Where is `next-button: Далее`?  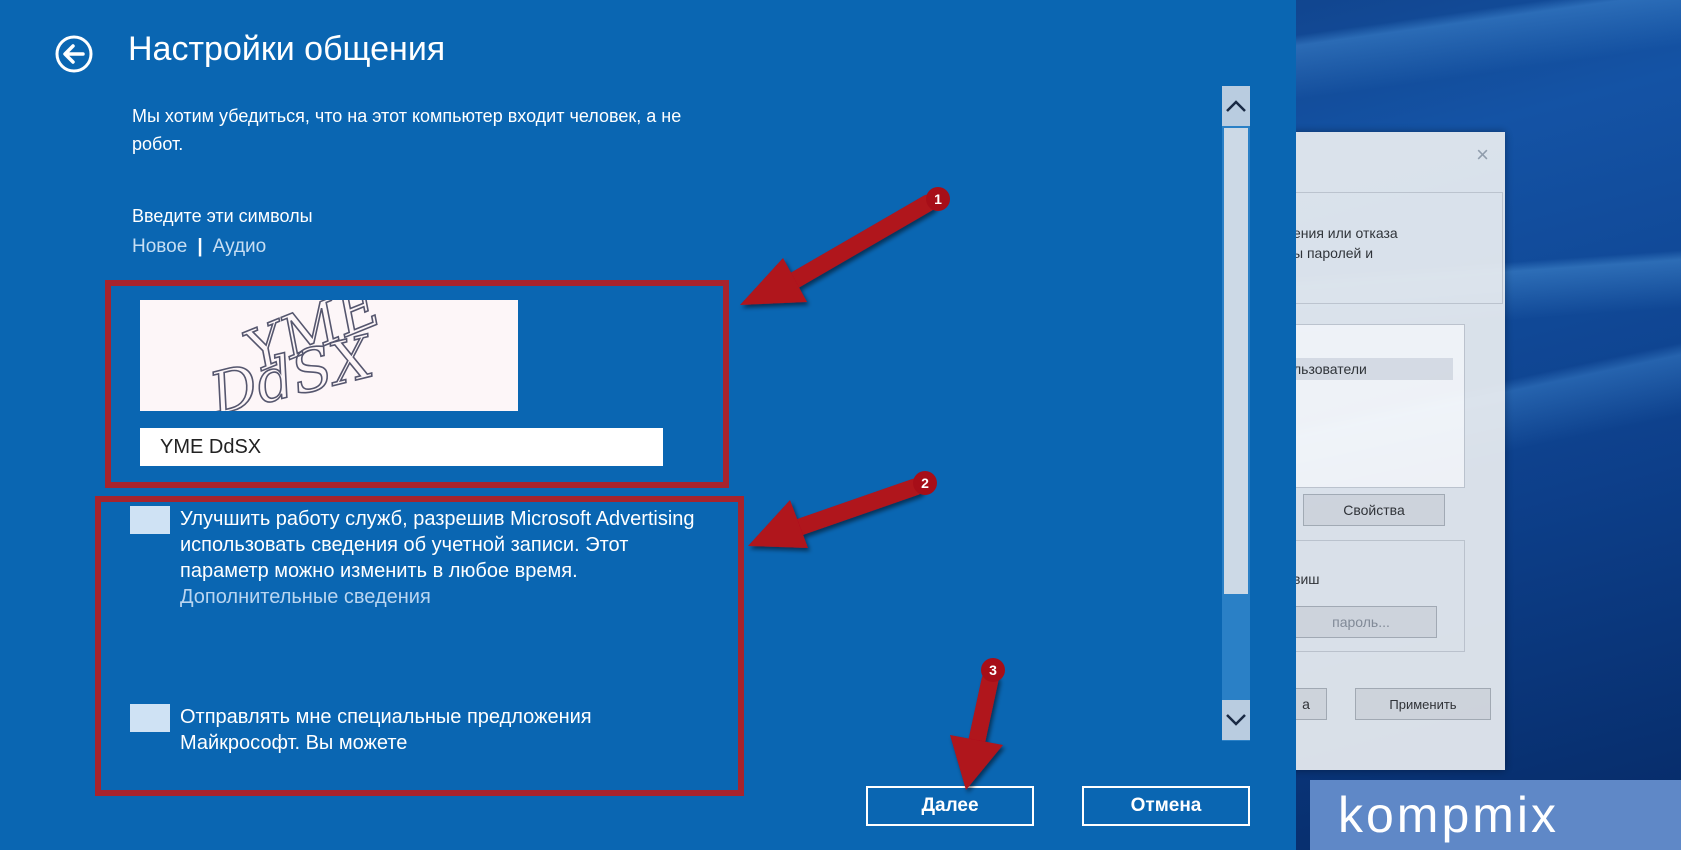
next-button: Далее is located at coordinates (950, 806).